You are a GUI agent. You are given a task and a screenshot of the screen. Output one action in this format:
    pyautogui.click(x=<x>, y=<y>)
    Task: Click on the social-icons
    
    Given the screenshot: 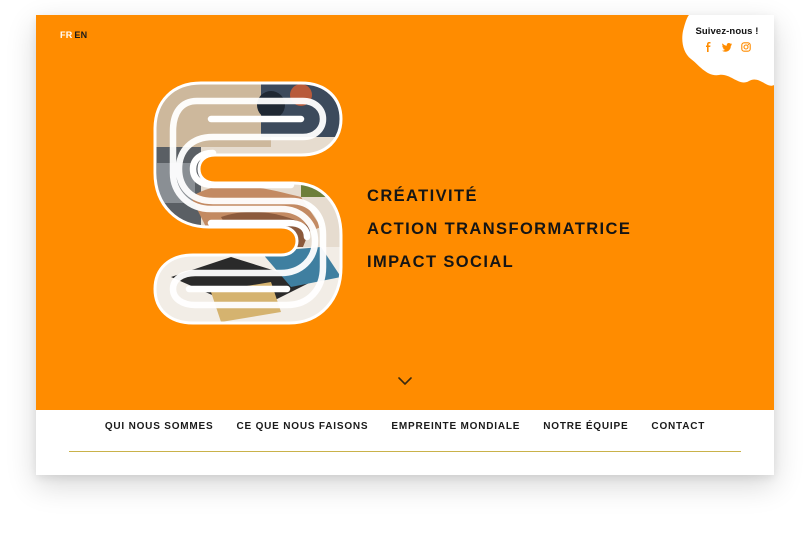 What is the action you would take?
    pyautogui.click(x=727, y=47)
    